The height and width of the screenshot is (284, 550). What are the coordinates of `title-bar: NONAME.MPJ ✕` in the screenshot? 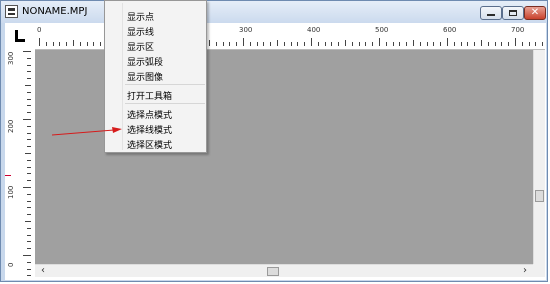 It's located at (274, 12).